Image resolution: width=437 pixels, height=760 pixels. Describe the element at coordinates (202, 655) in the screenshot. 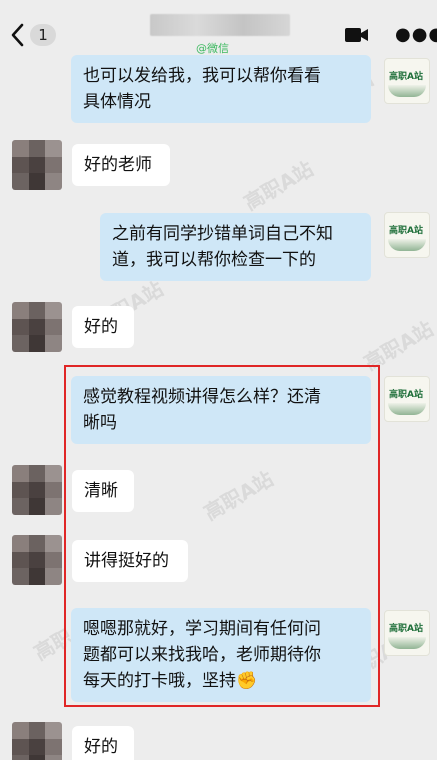

I see `message-line: 题都可以来找我哈，老师期待你` at that location.